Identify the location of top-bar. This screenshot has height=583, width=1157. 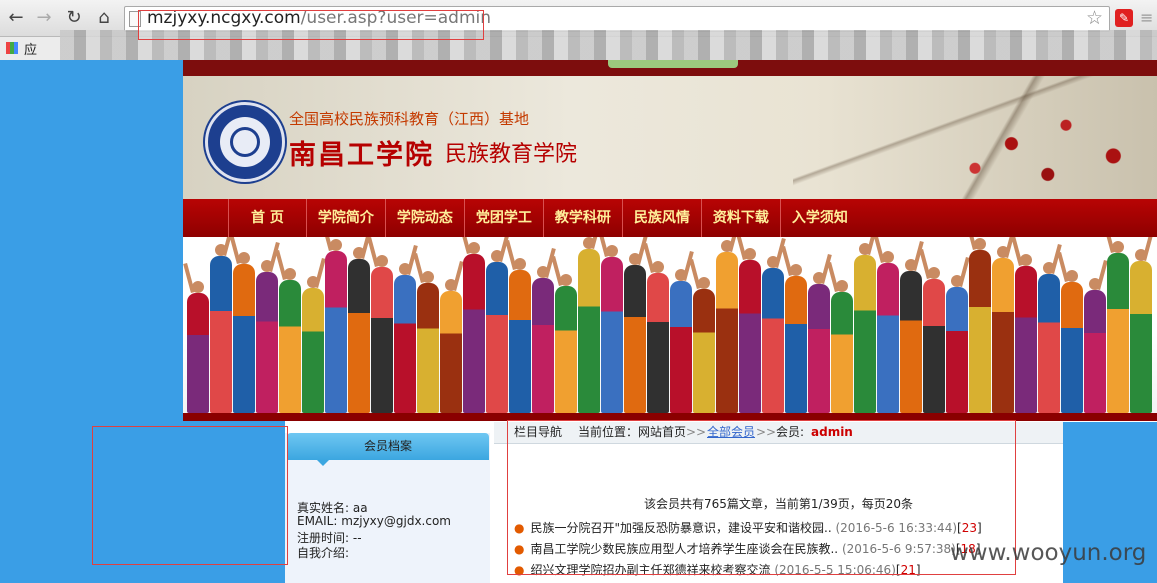
(670, 68).